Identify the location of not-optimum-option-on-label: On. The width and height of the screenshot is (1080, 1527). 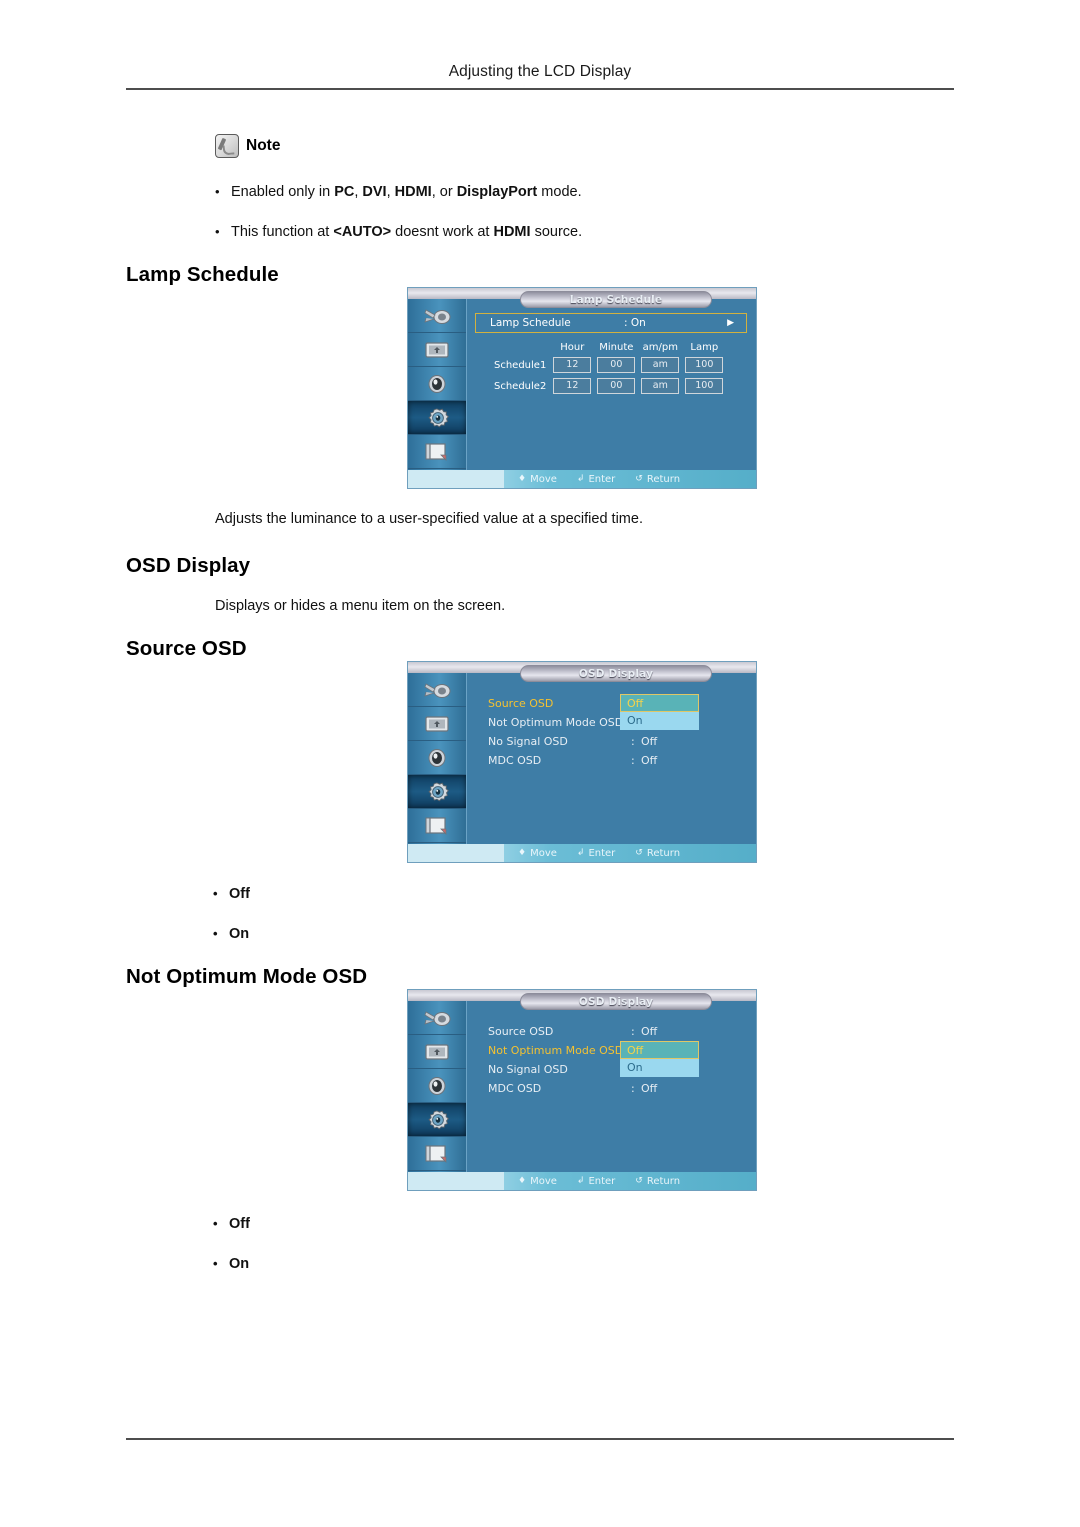
(239, 1264).